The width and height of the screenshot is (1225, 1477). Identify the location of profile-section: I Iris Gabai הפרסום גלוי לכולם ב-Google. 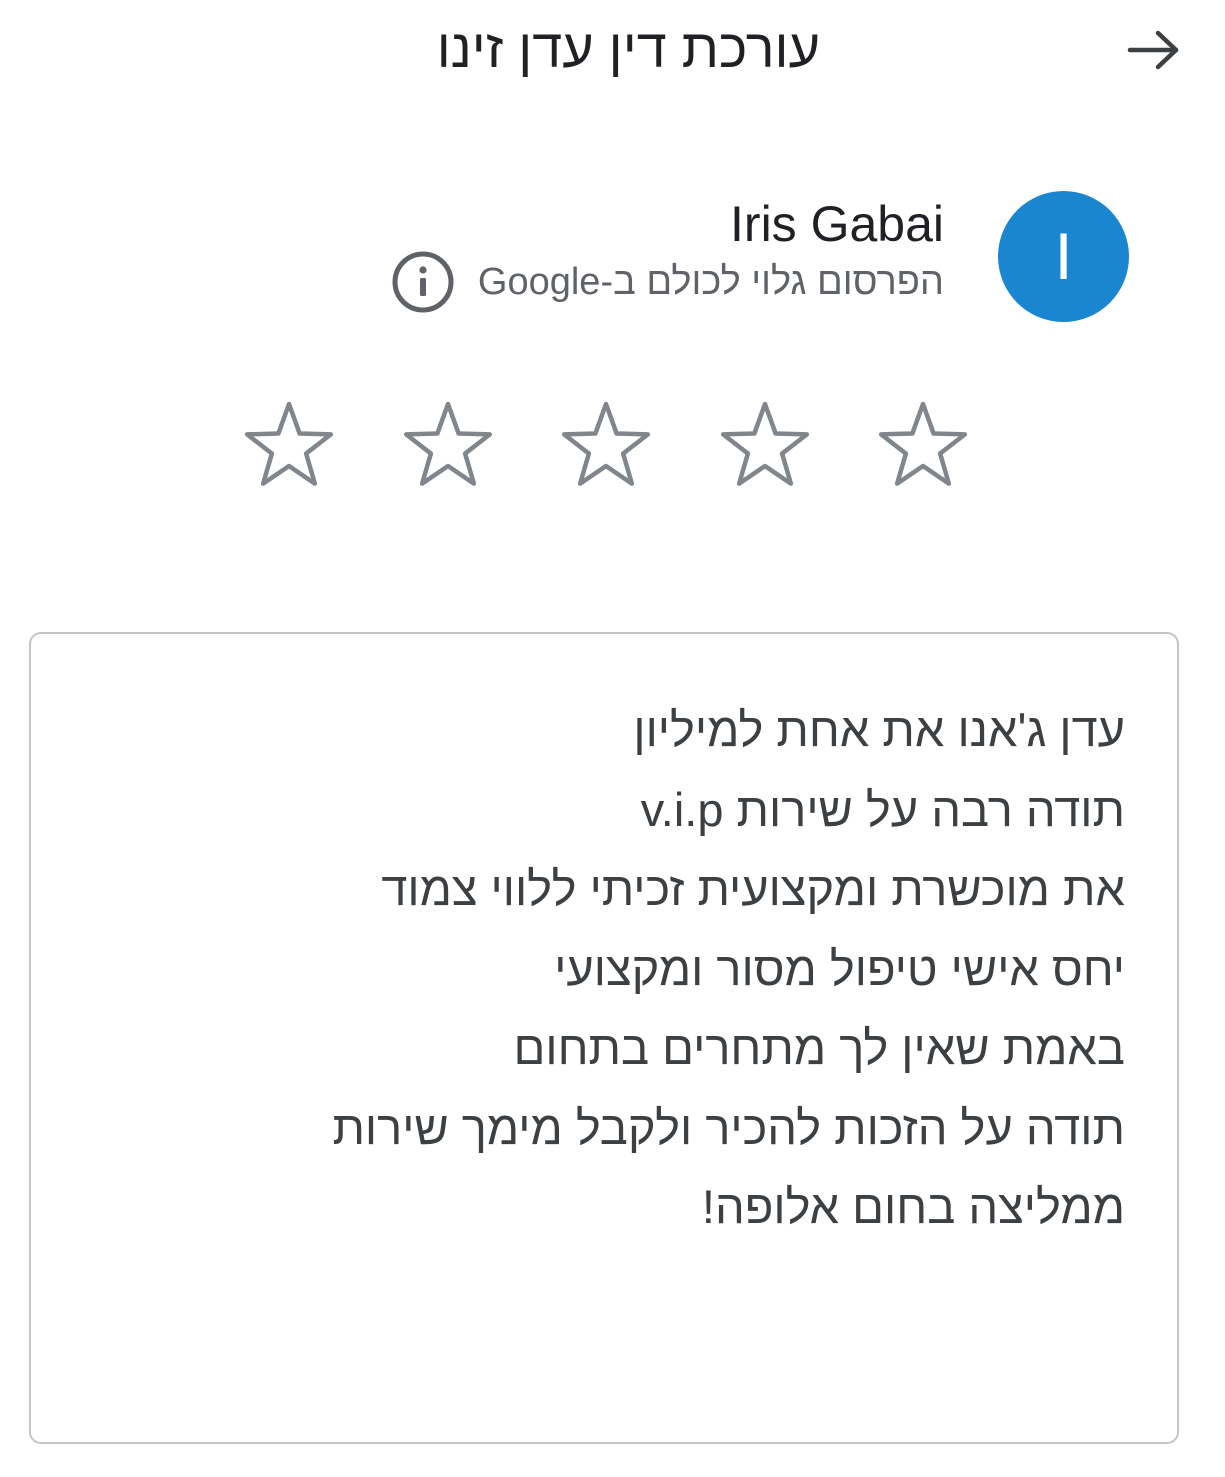
(612, 255).